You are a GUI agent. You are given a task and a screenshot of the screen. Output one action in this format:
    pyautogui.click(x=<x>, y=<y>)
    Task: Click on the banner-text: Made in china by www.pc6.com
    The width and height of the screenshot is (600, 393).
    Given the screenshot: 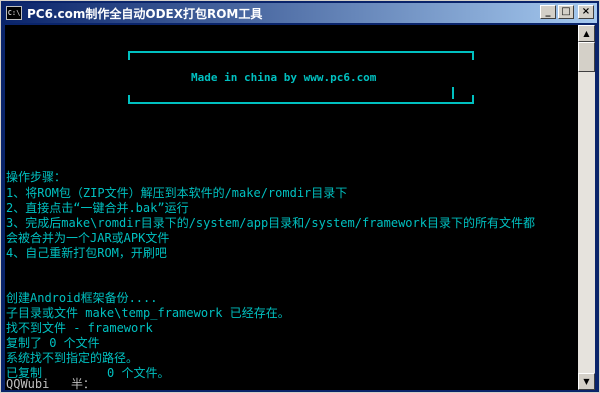 What is the action you would take?
    pyautogui.click(x=284, y=77)
    